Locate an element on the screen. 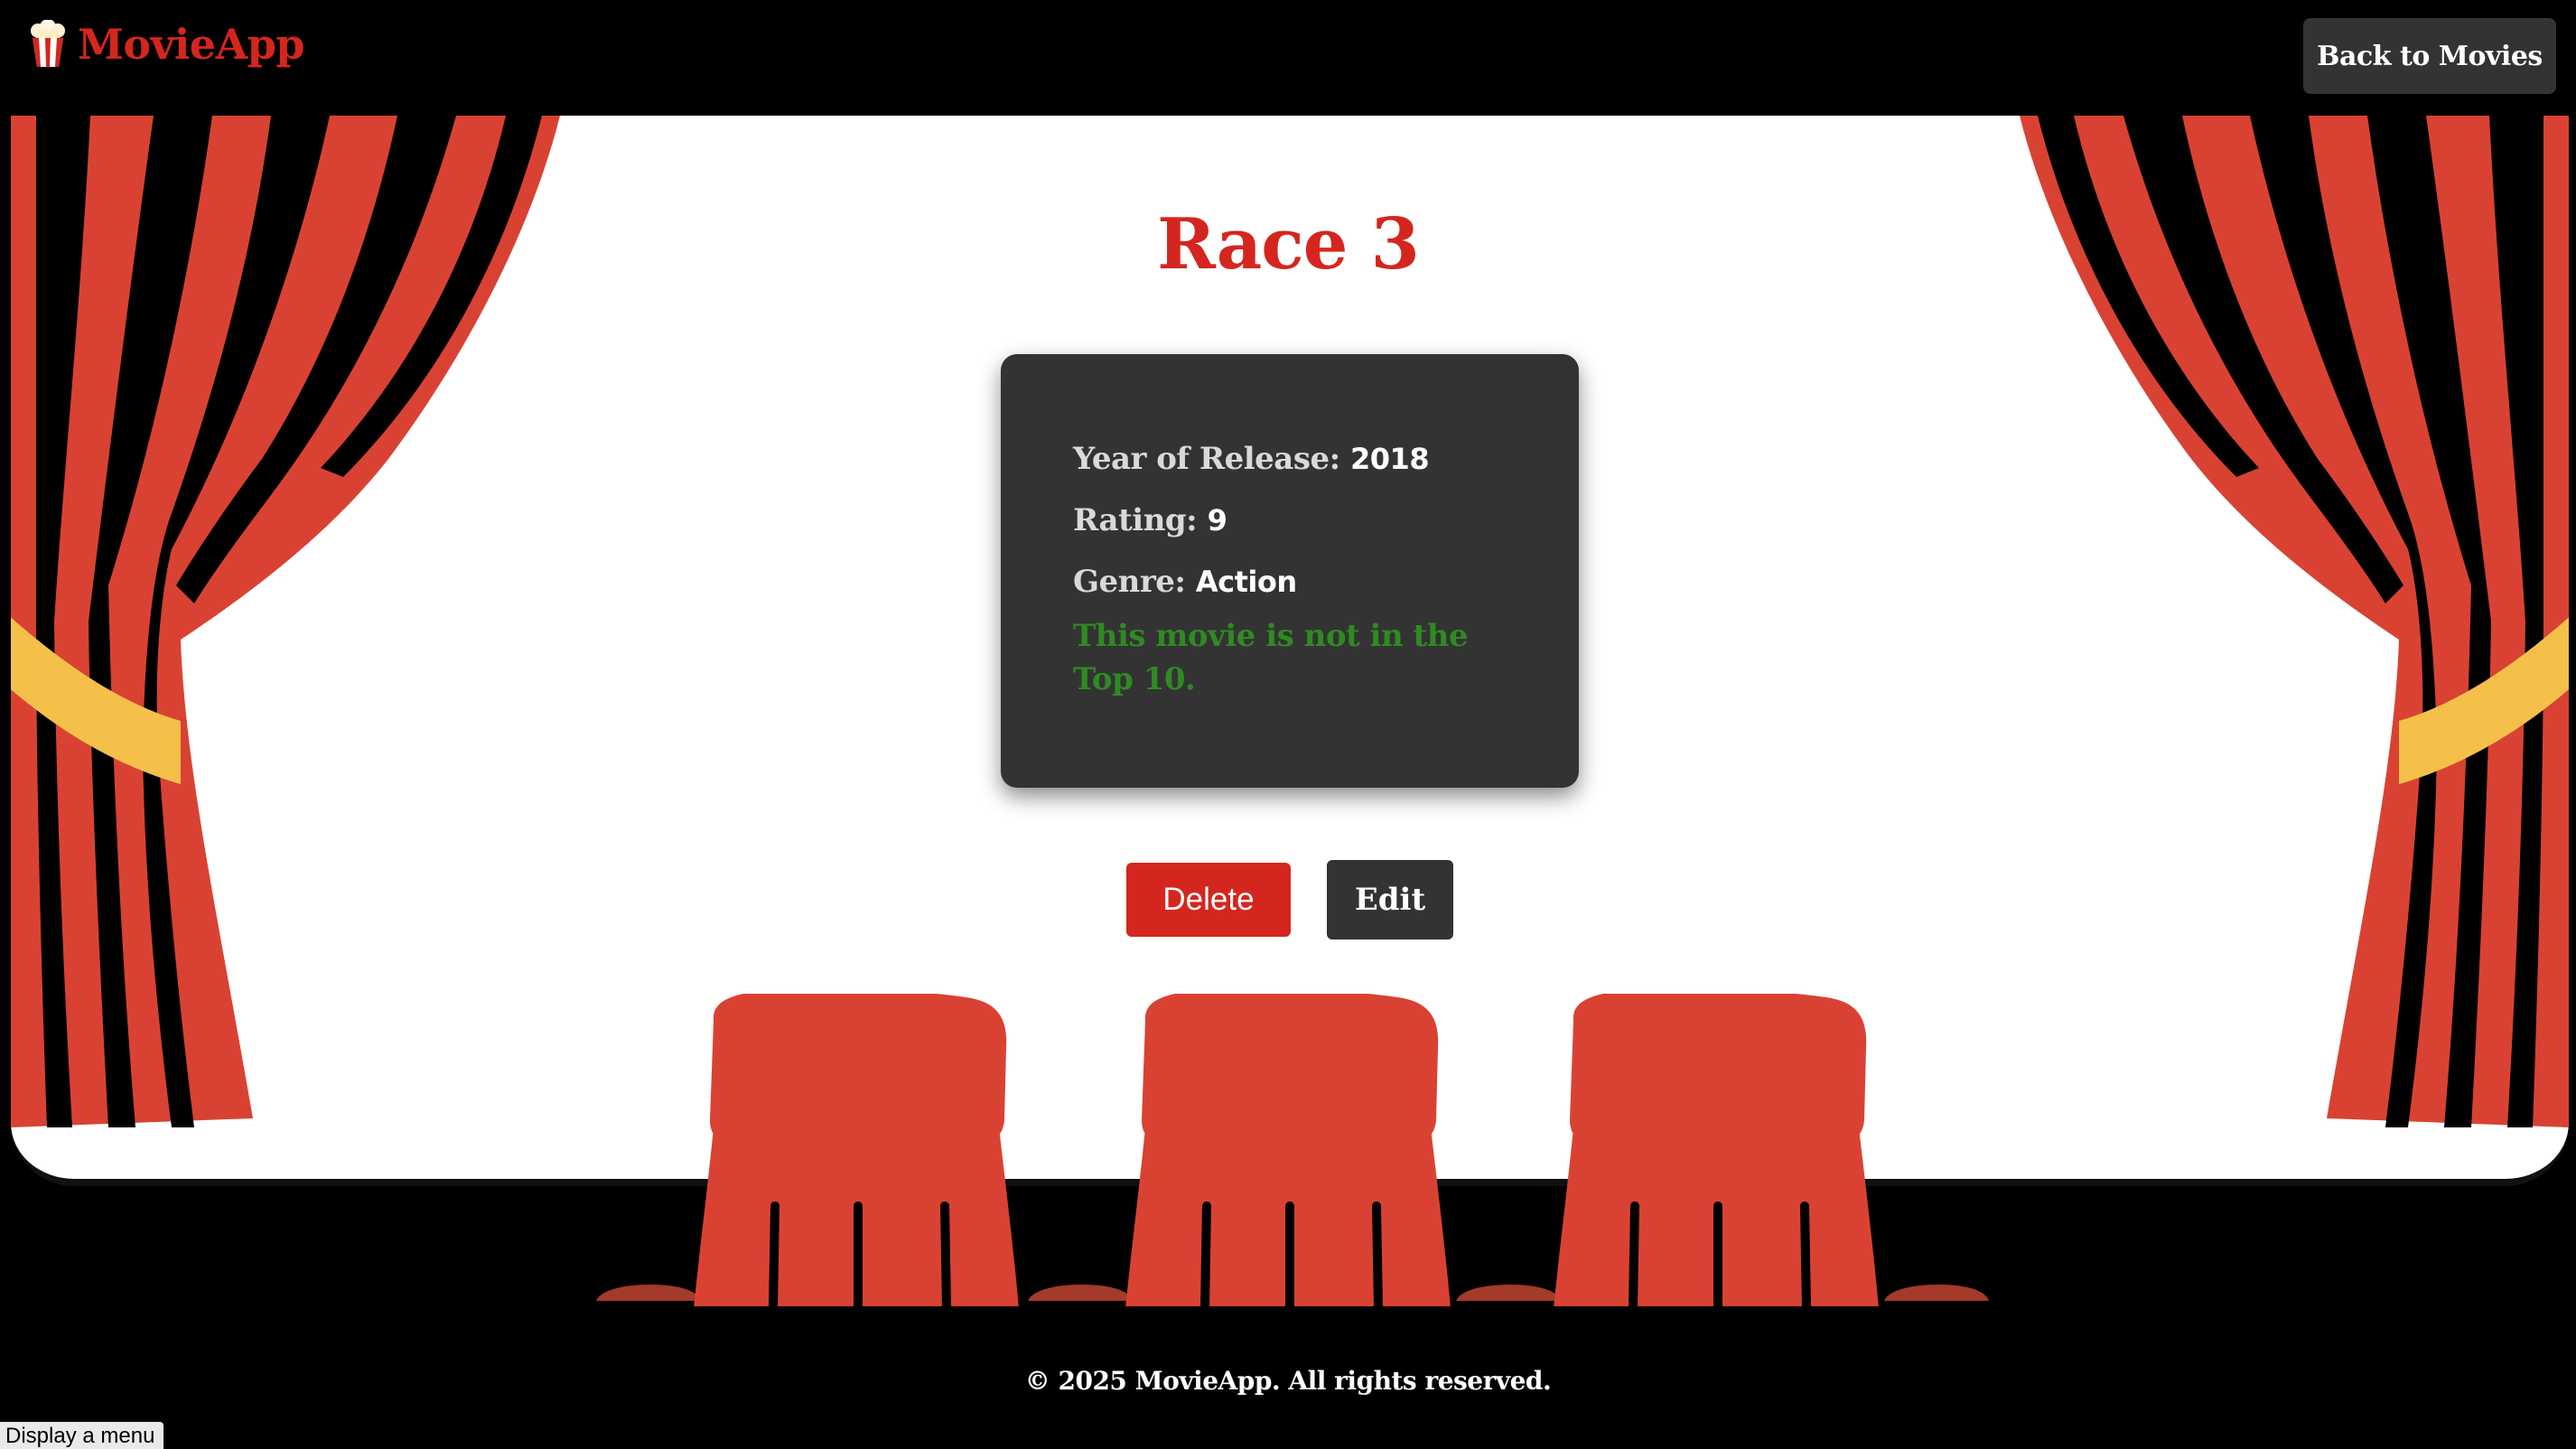 This screenshot has width=2576, height=1449. edit-button: Edit is located at coordinates (1390, 900).